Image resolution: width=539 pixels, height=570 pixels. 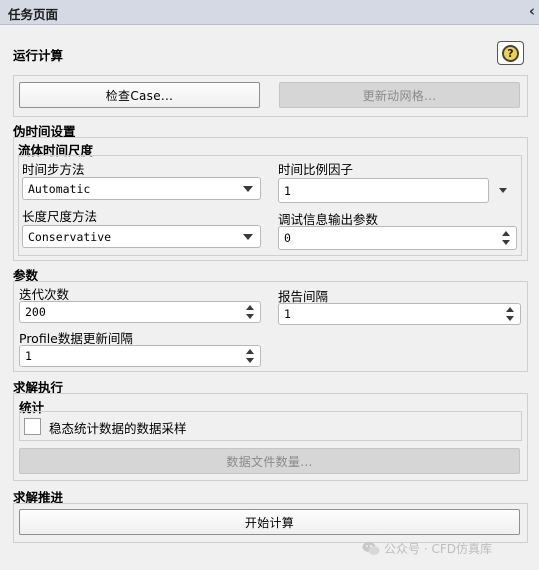 I want to click on data-sampling-checkbox, so click(x=32, y=426).